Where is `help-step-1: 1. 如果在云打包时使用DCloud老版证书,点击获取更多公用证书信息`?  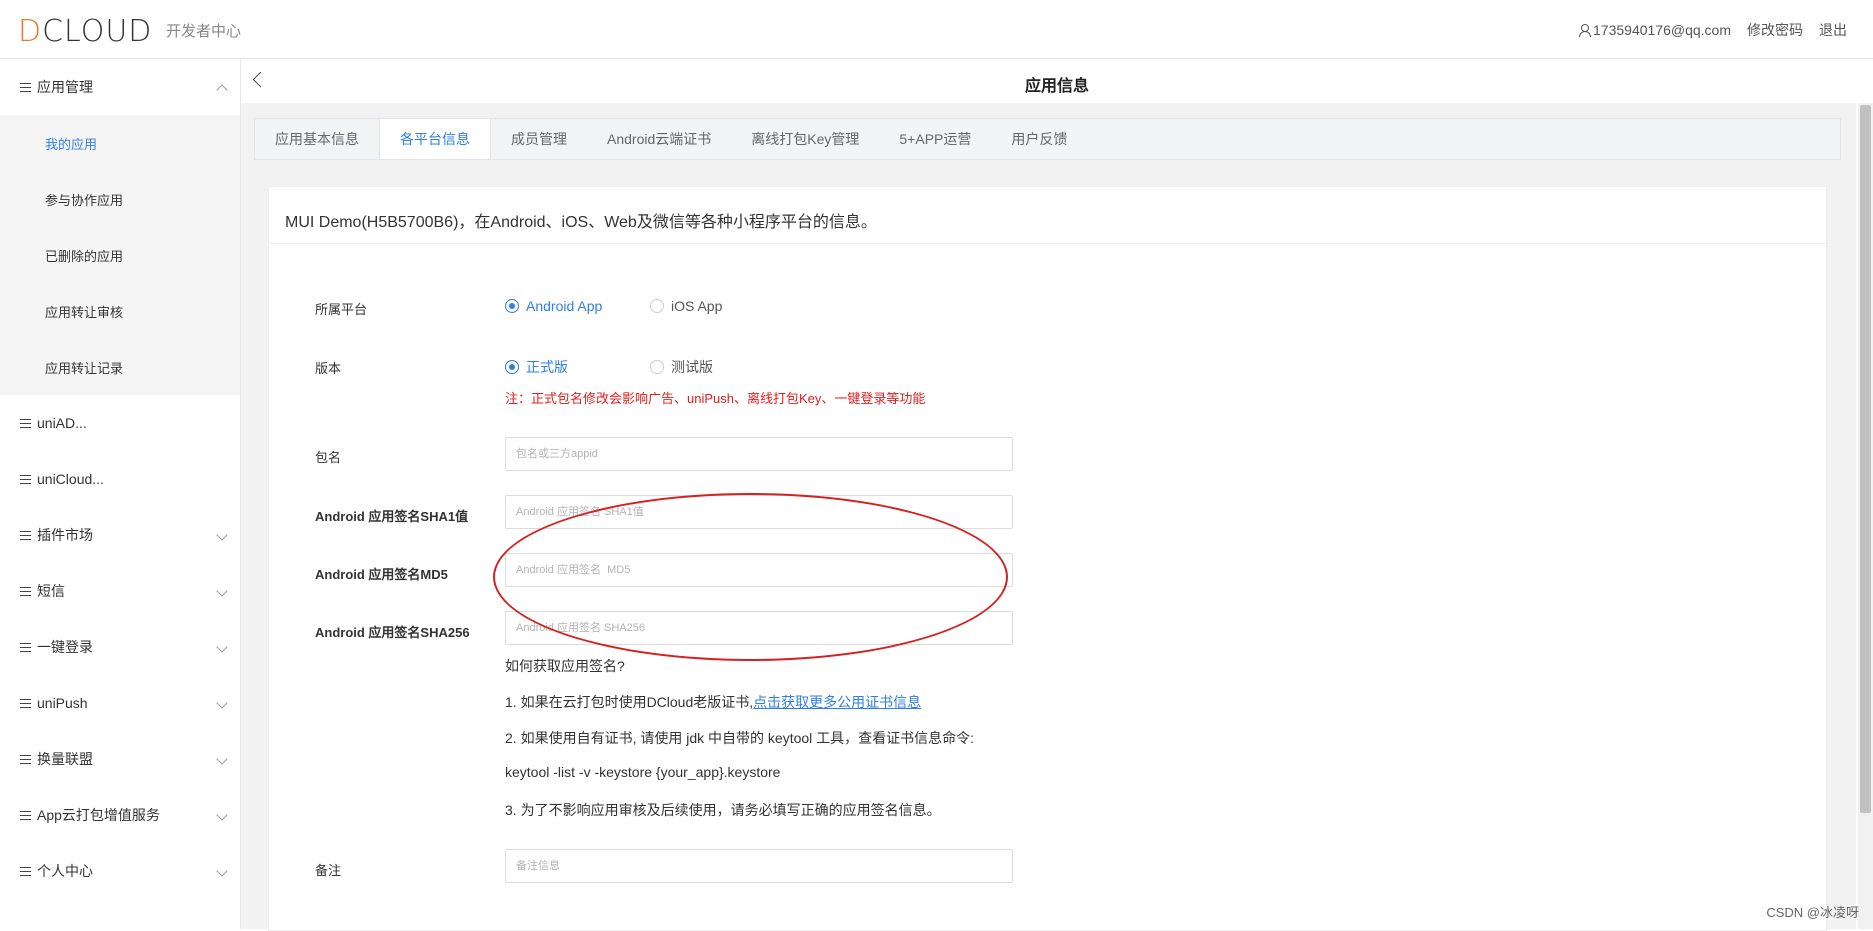 help-step-1: 1. 如果在云打包时使用DCloud老版证书,点击获取更多公用证书信息 is located at coordinates (713, 702).